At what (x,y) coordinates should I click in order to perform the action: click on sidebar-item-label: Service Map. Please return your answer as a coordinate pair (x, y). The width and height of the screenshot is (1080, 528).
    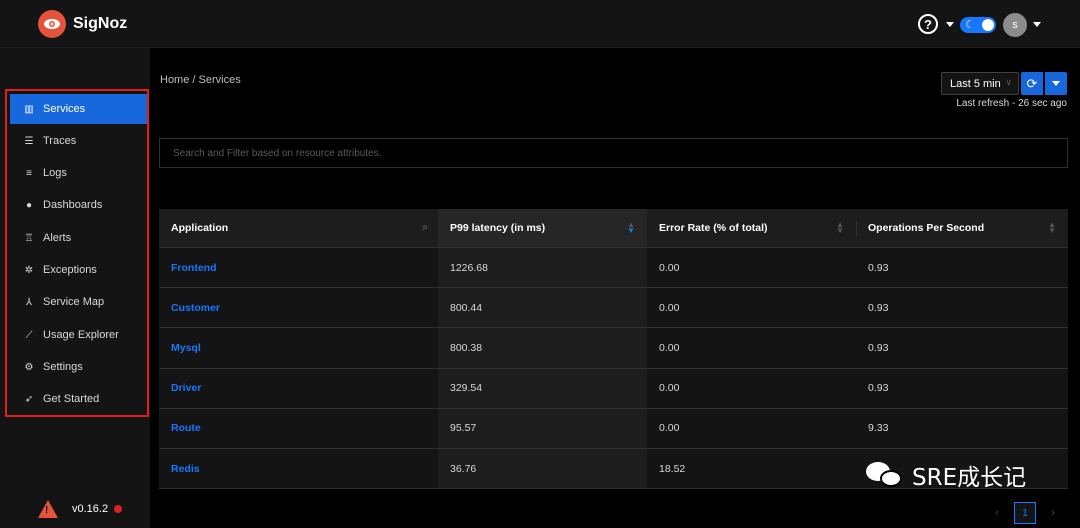
    Looking at the image, I should click on (74, 302).